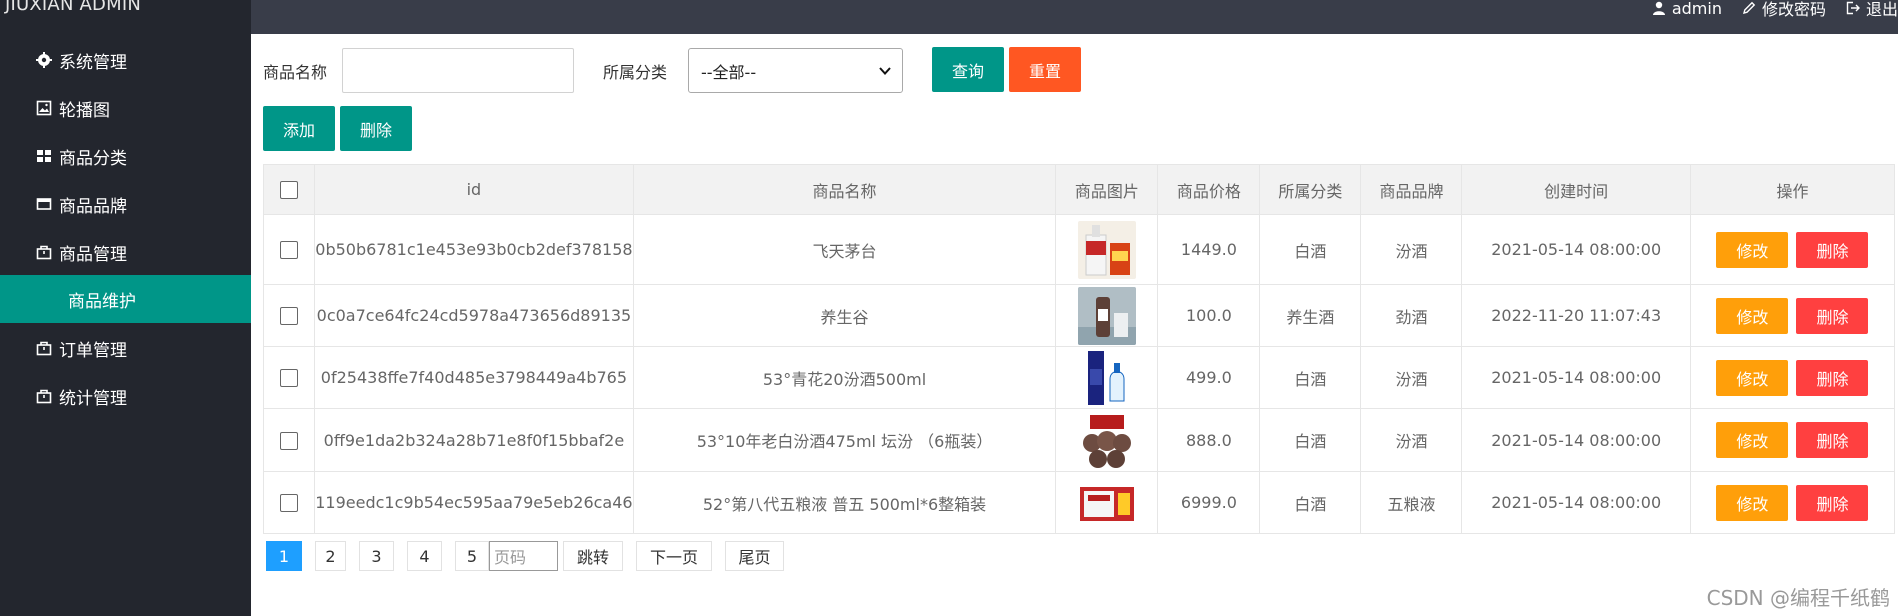 Image resolution: width=1898 pixels, height=616 pixels. I want to click on select-all-cell, so click(289, 189).